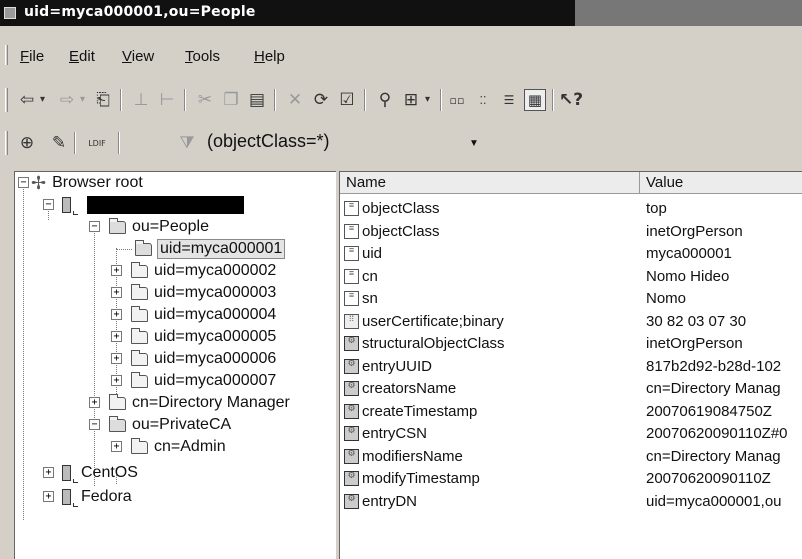 The height and width of the screenshot is (559, 802). Describe the element at coordinates (145, 381) in the screenshot. I see `tree-item-user: + uid=myca000007` at that location.